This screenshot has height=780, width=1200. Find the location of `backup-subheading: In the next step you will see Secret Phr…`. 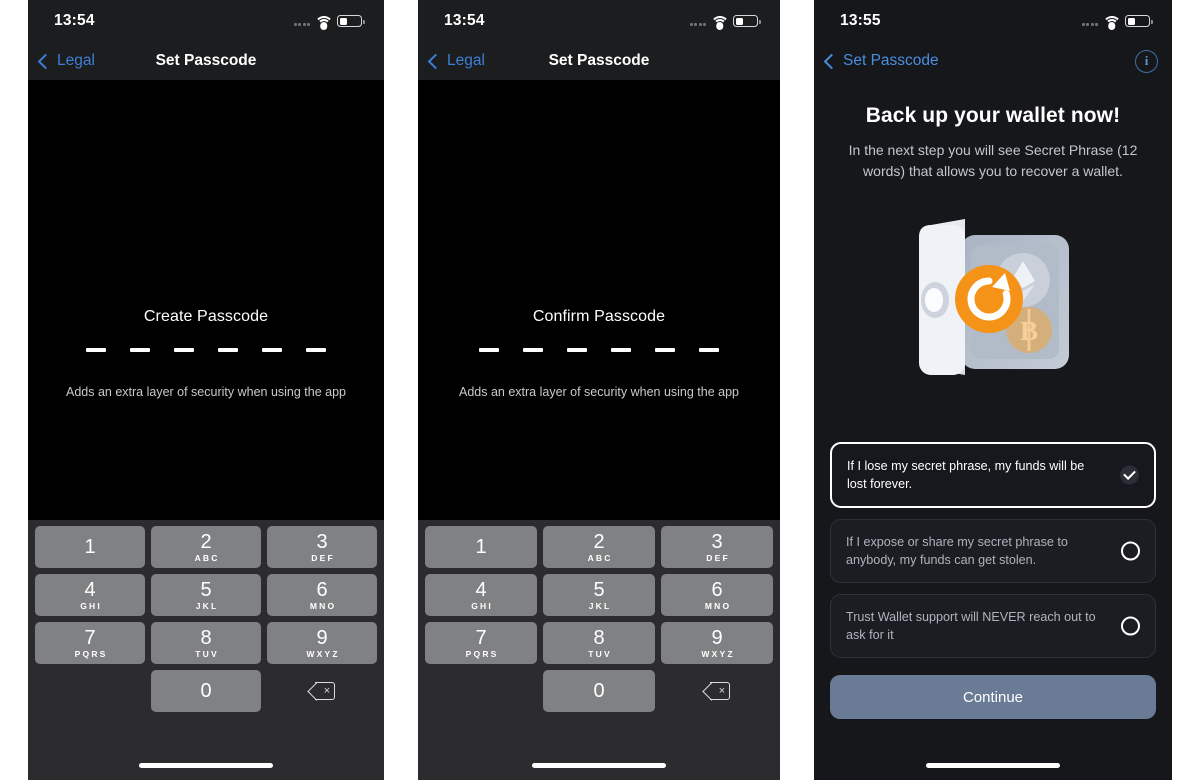

backup-subheading: In the next step you will see Secret Phr… is located at coordinates (993, 160).